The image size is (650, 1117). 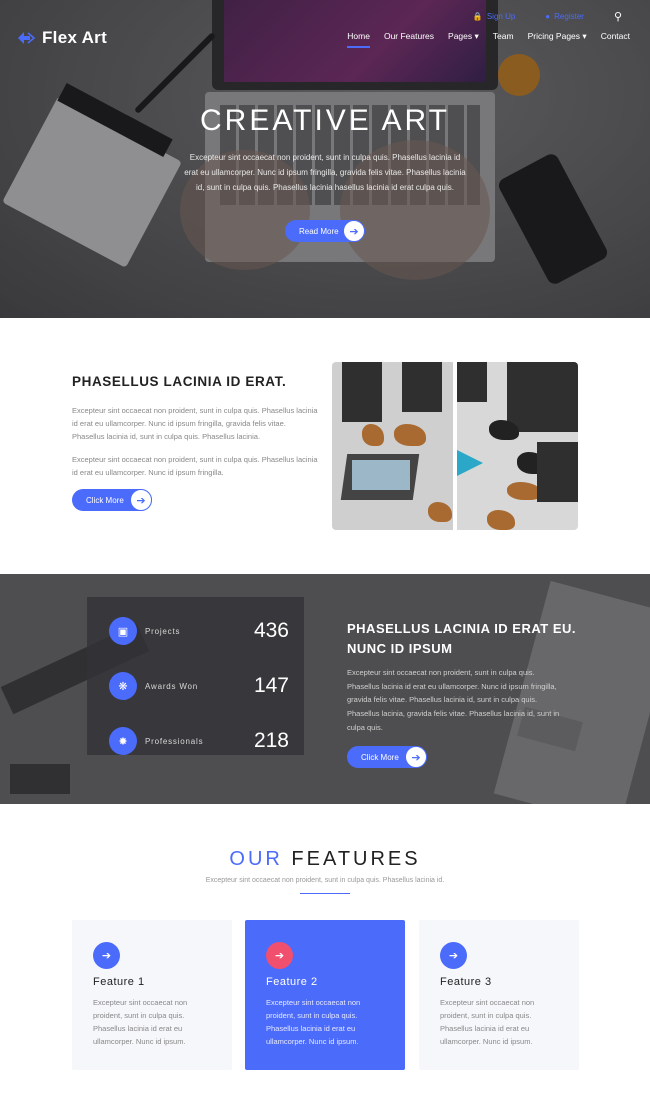 I want to click on nav-our-features: Our Features, so click(x=409, y=39).